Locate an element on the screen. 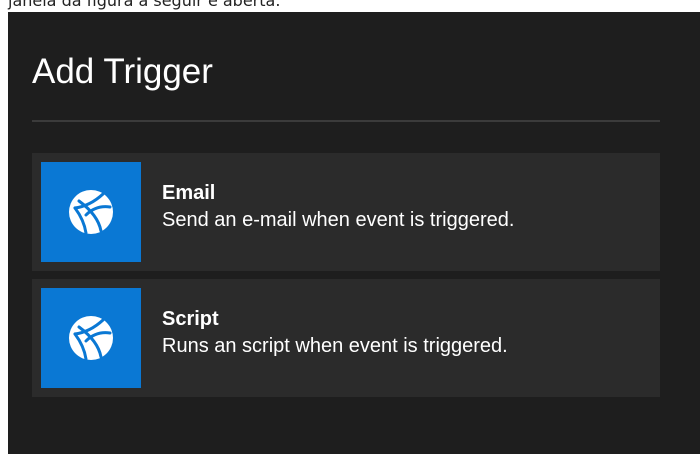 Image resolution: width=700 pixels, height=454 pixels. trigger-option-description: Send an e-mail when event is triggered. is located at coordinates (338, 220).